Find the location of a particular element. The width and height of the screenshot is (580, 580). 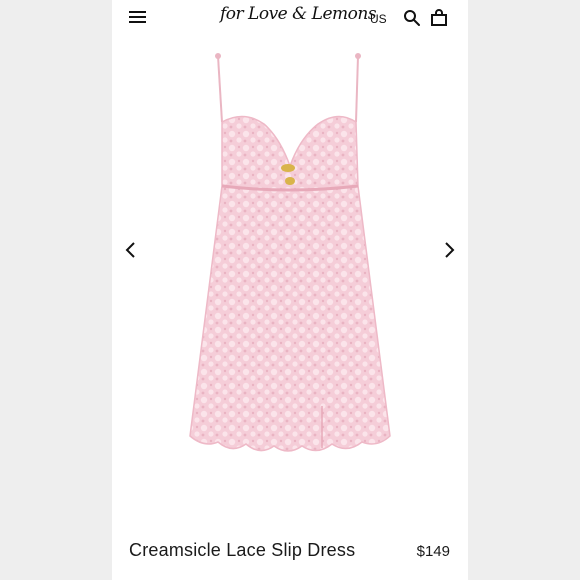

site-header: for Love & Lemons US is located at coordinates (290, 19).